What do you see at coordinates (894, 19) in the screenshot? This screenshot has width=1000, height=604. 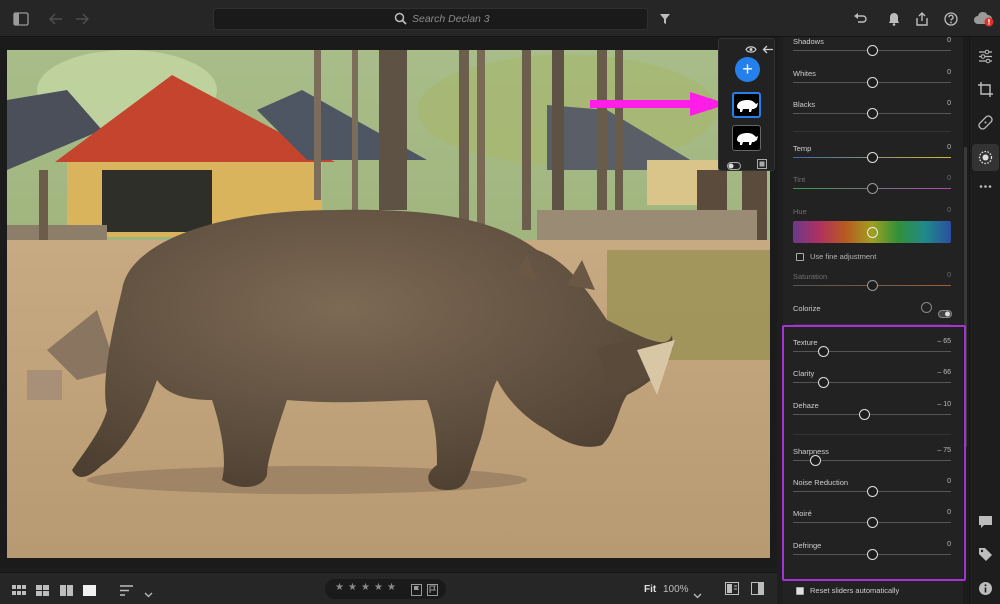 I see `notifications-icon` at bounding box center [894, 19].